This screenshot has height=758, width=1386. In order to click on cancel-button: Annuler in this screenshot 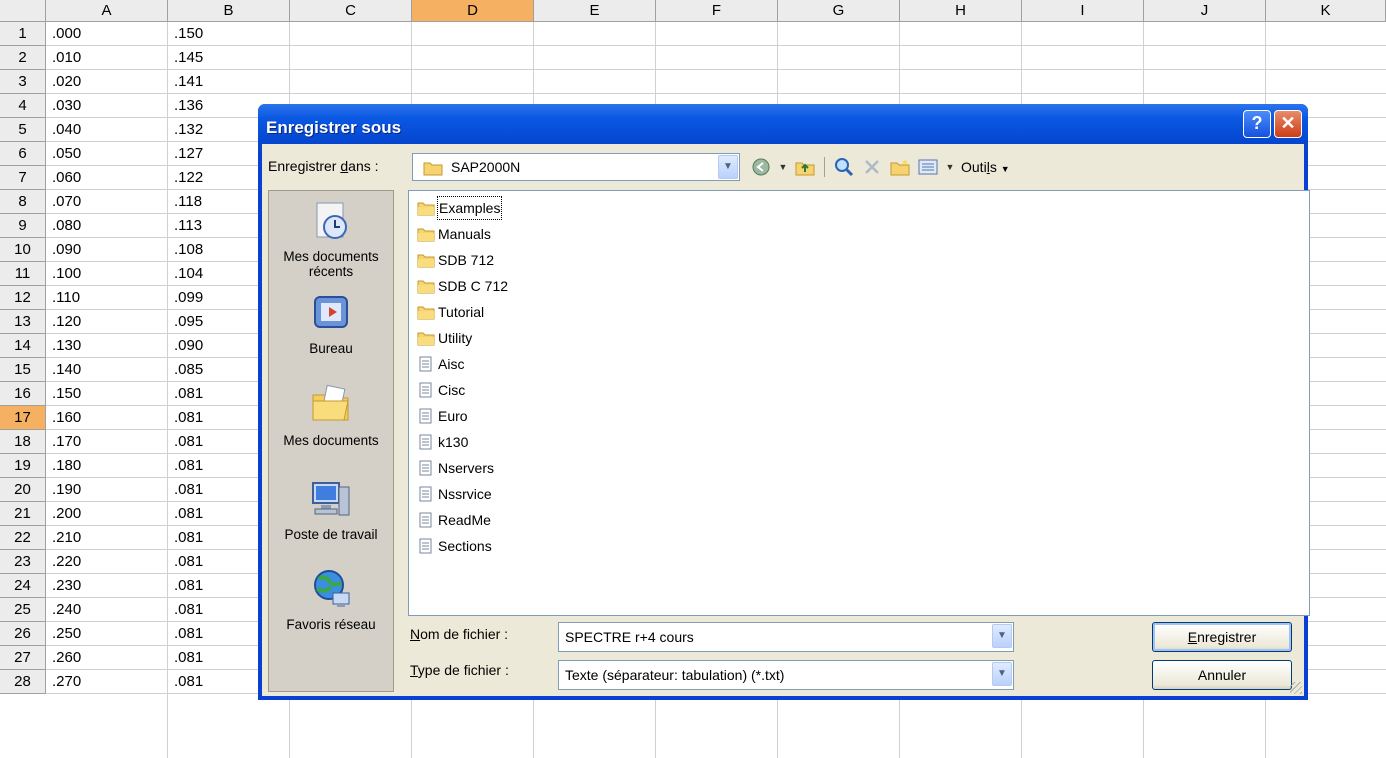, I will do `click(1222, 675)`.